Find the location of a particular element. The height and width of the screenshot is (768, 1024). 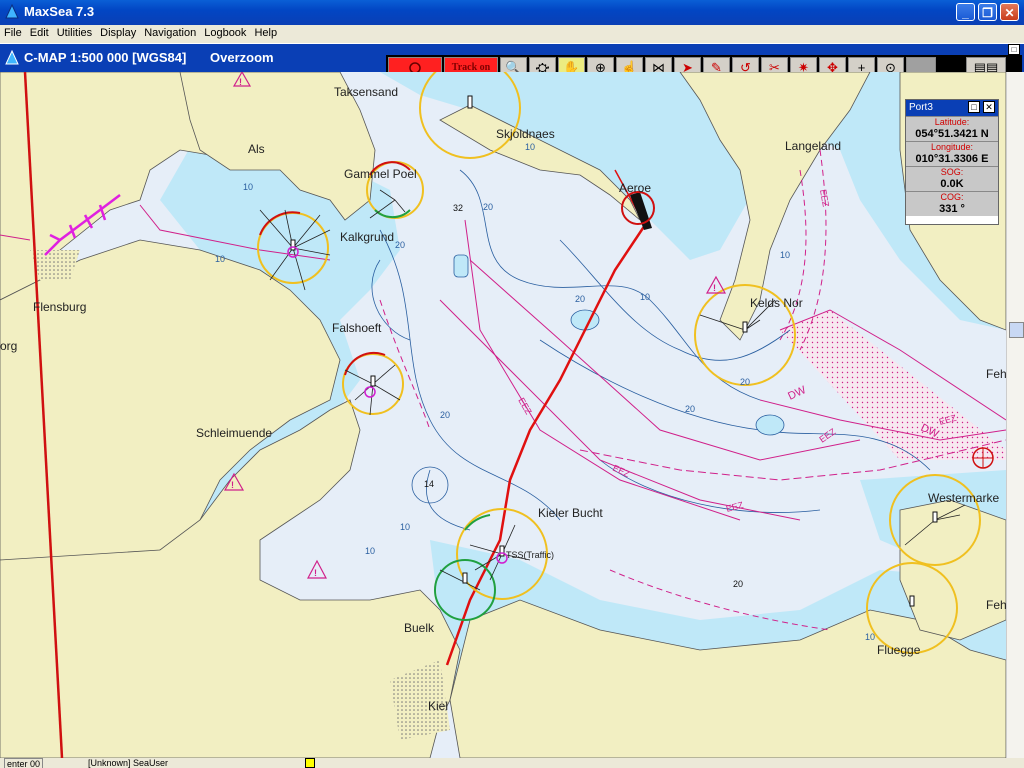

label-flensburg: Flensburg is located at coordinates (59, 307).